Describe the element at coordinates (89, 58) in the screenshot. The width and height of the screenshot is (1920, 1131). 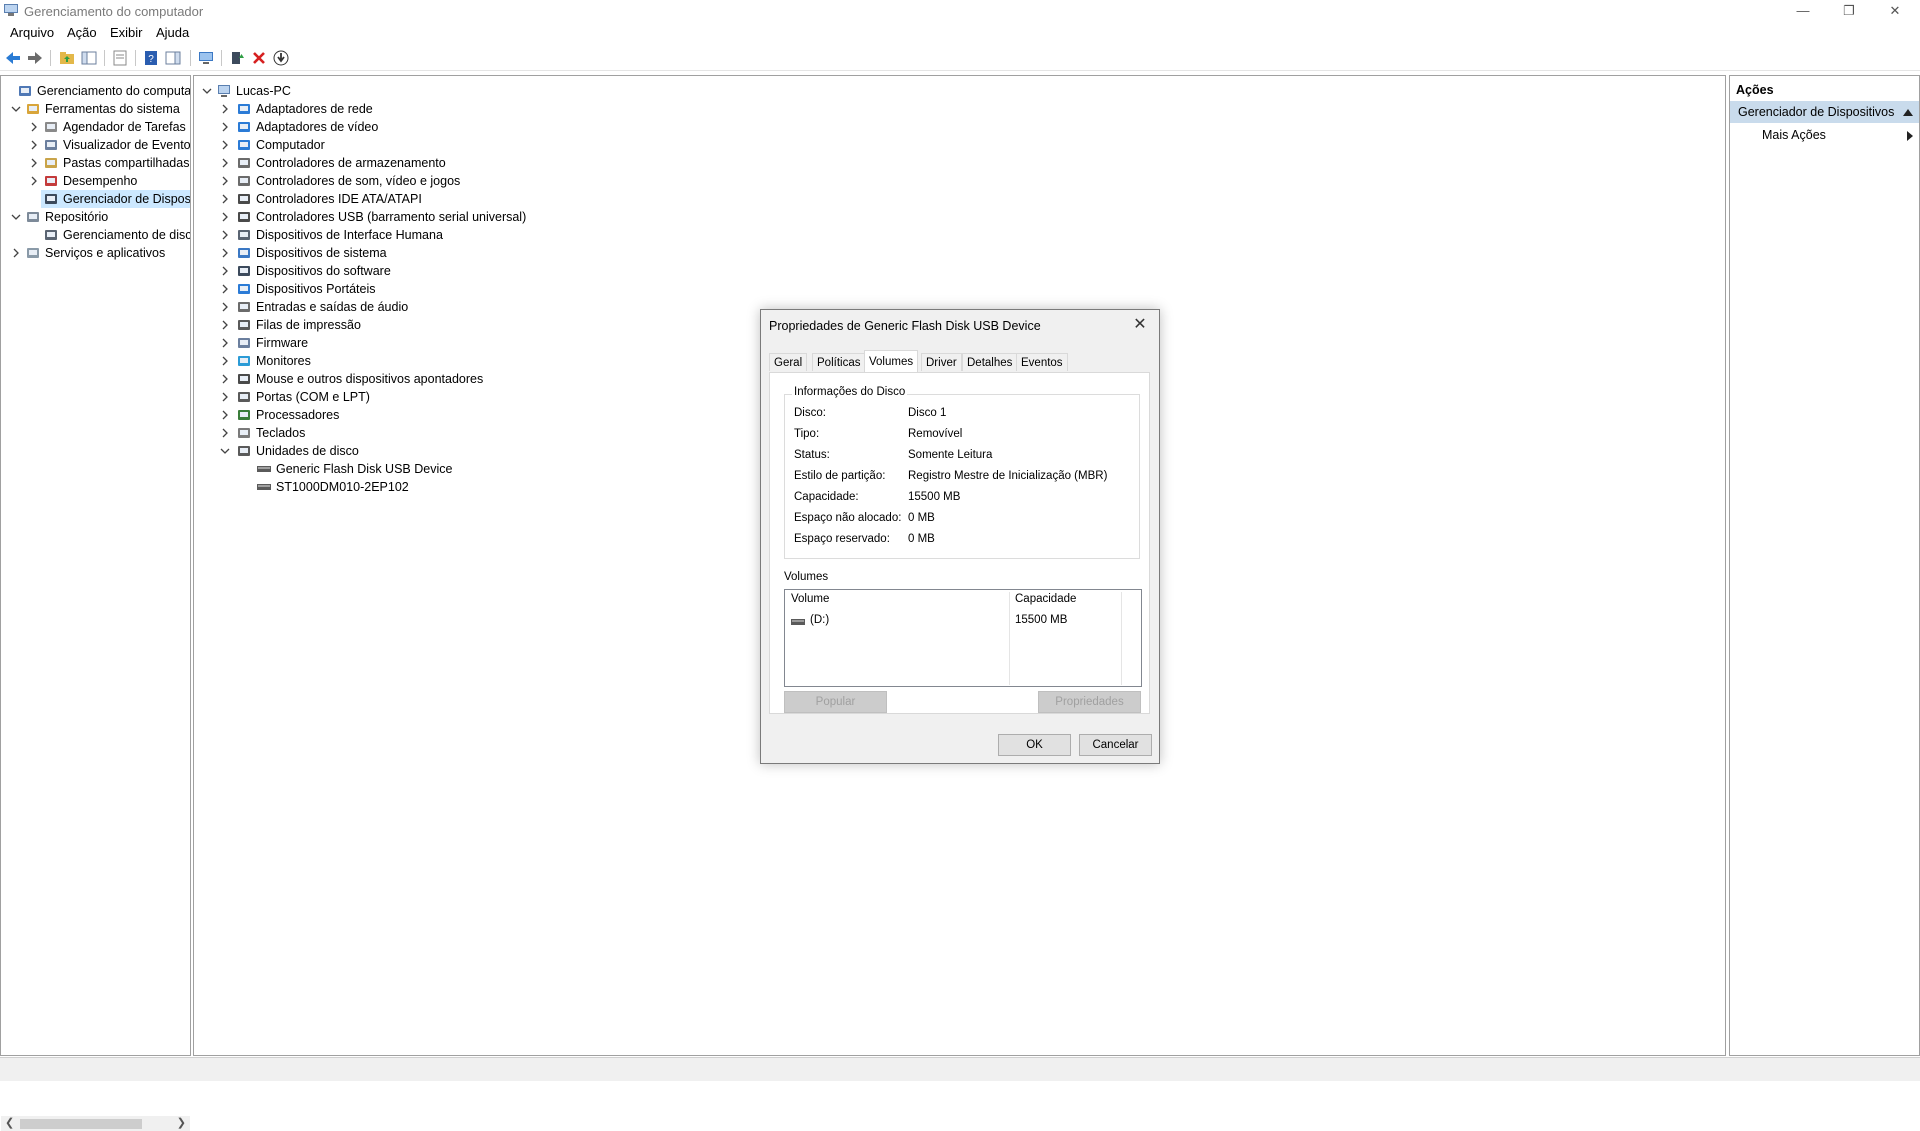
I see `console-tree-icon` at that location.